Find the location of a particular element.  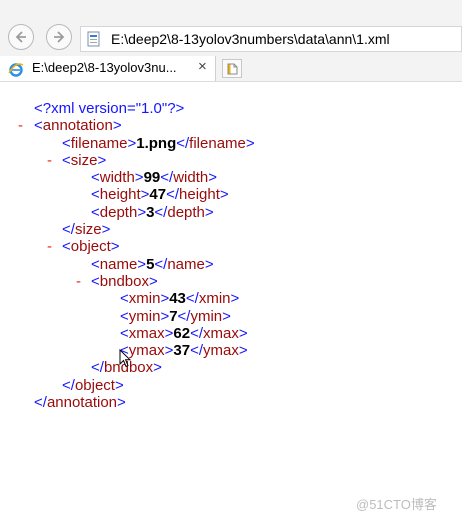

width-value: 99 is located at coordinates (152, 178).